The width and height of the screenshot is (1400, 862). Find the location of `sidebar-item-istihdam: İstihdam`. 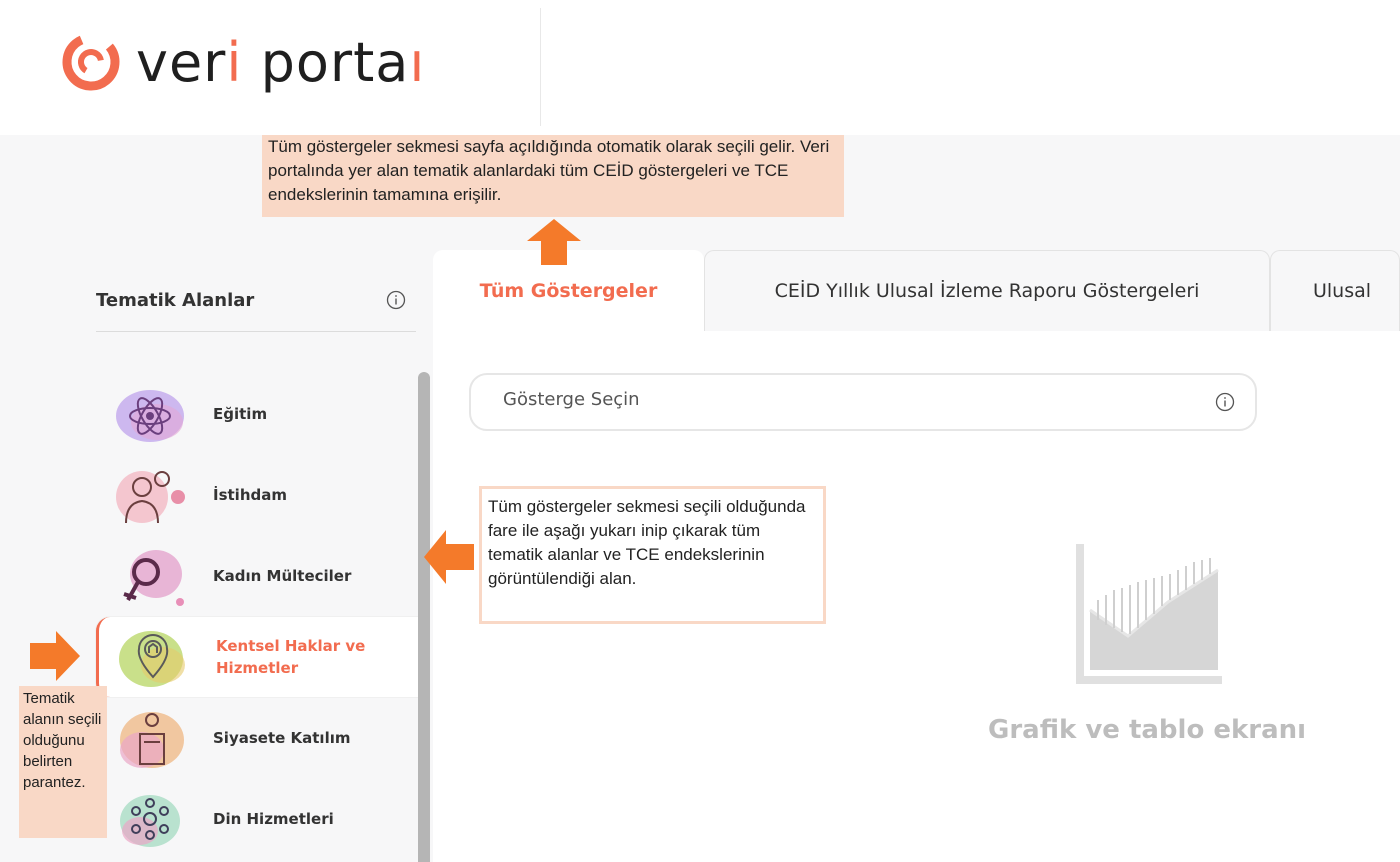

sidebar-item-istihdam: İstihdam is located at coordinates (256, 495).